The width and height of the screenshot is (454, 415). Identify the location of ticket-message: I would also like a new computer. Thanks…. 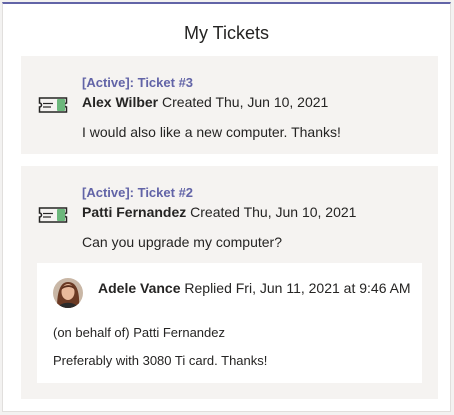
(211, 132).